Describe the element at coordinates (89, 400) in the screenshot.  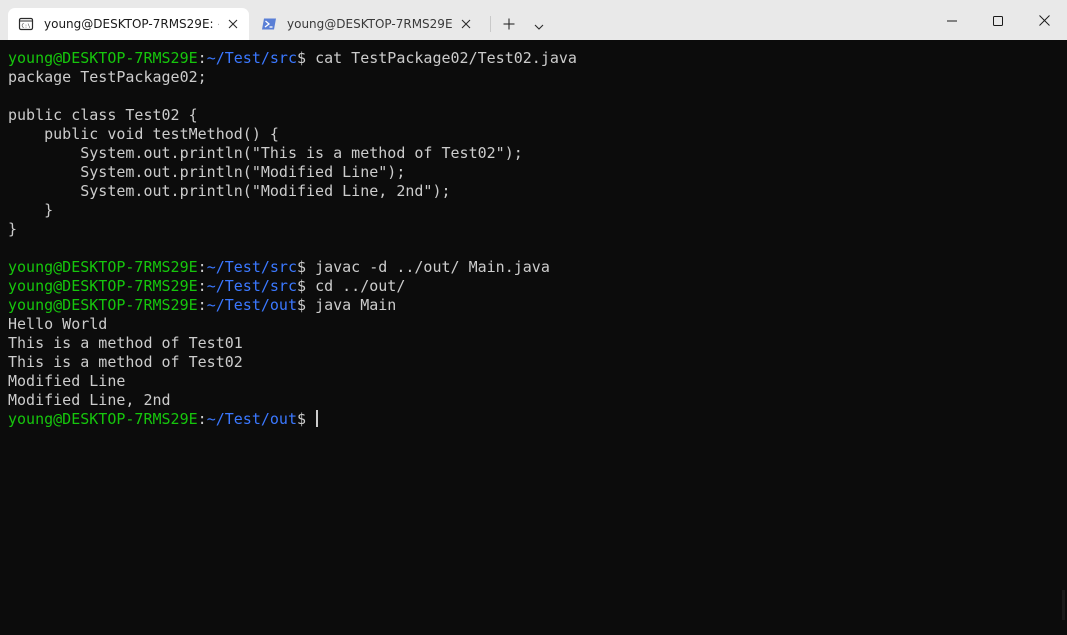
I see `output-line: Modified Line, 2nd` at that location.